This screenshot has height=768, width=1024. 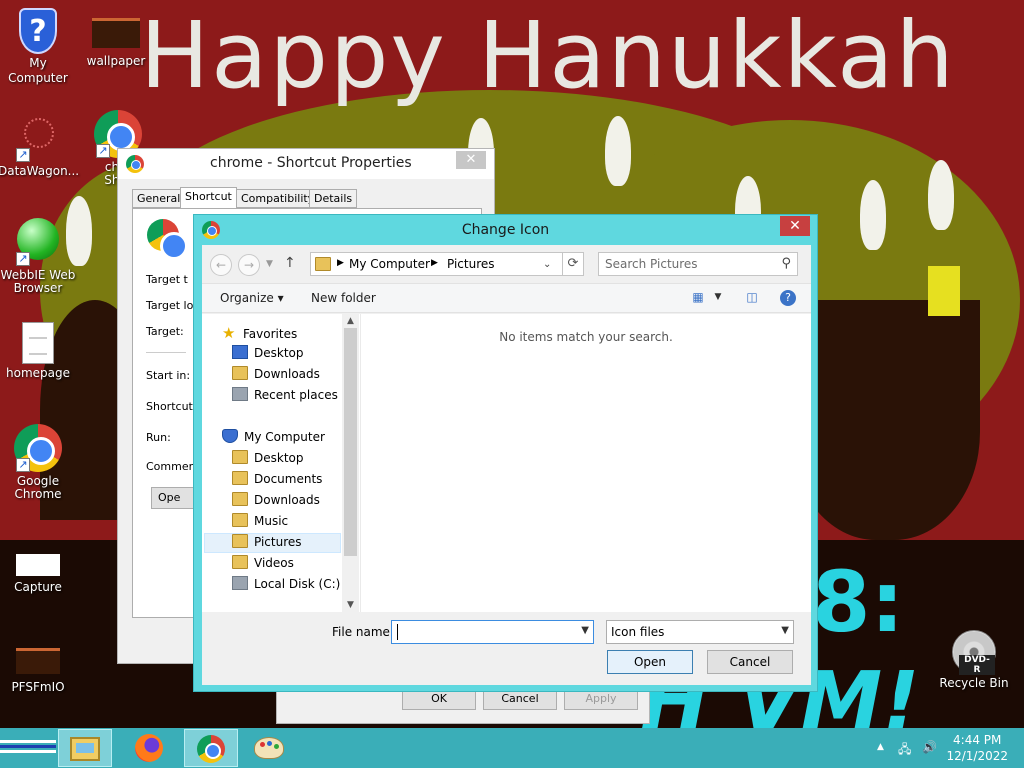 What do you see at coordinates (221, 265) in the screenshot?
I see `back-button: ←` at bounding box center [221, 265].